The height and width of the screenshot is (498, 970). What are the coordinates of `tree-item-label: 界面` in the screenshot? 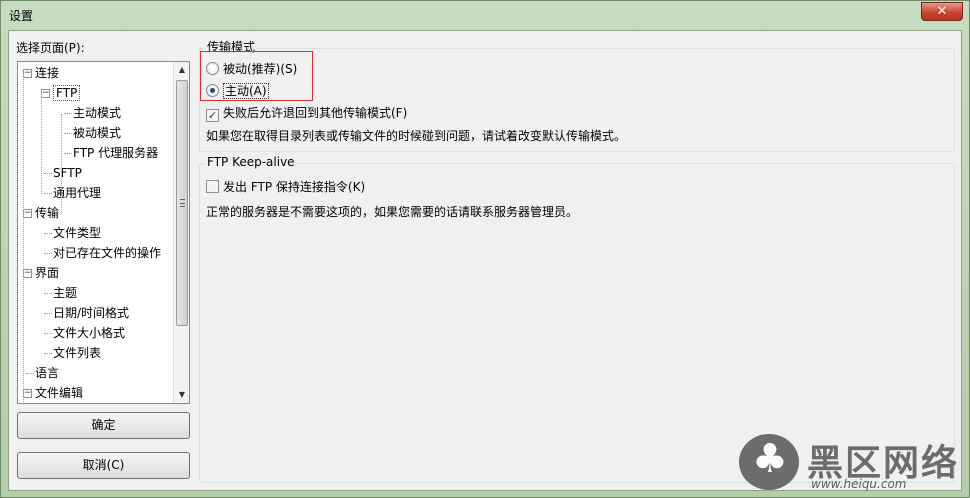 It's located at (47, 273).